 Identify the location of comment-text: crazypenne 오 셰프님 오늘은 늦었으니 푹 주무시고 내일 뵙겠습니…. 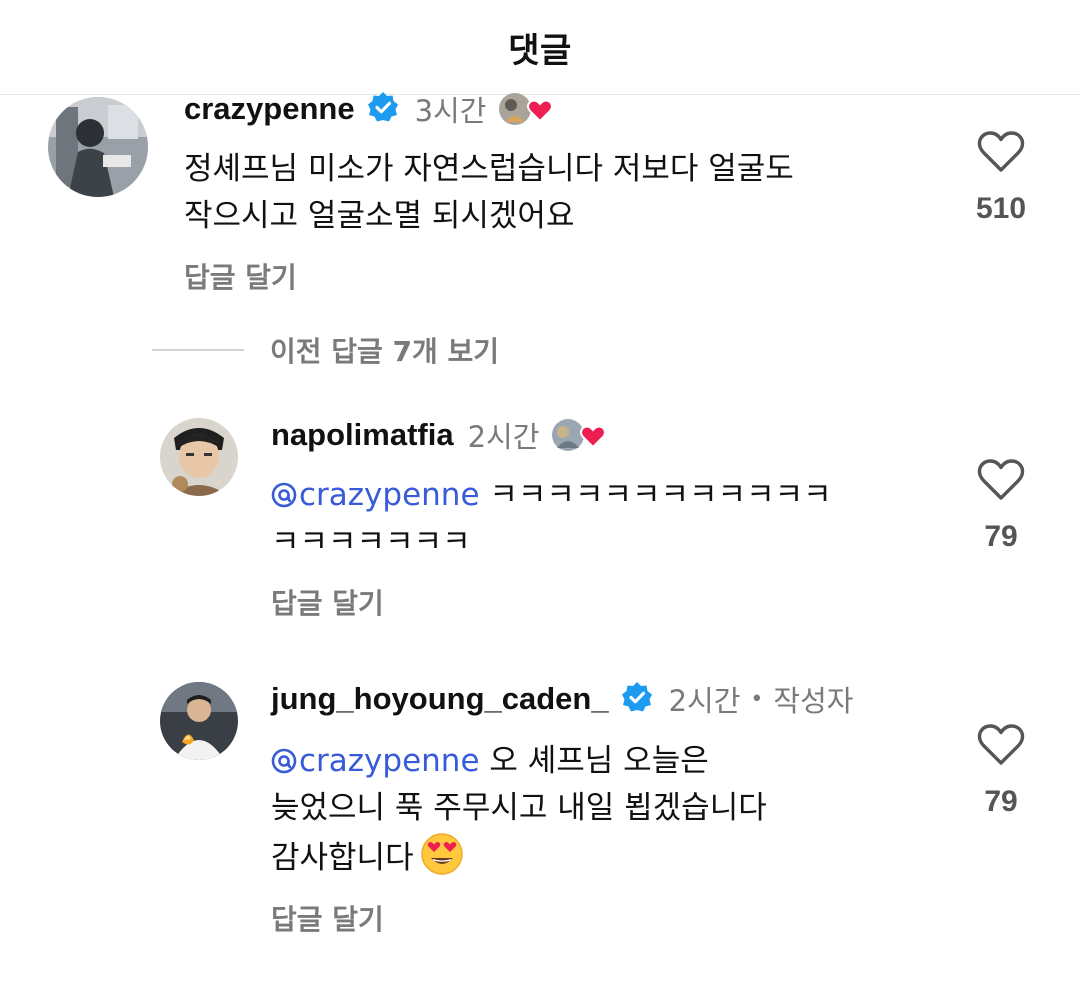
(596, 810).